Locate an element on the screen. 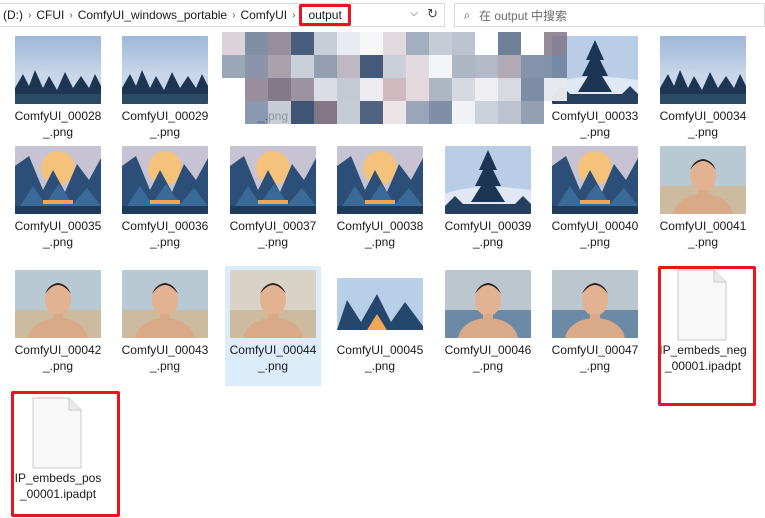 The image size is (765, 518). file-name-label: ComfyUI_00034 _.png is located at coordinates (703, 124).